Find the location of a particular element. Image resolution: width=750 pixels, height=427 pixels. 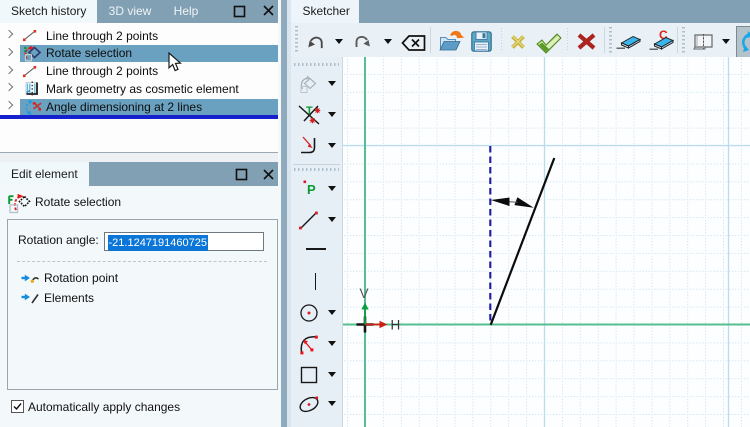

svg-text: T is located at coordinates (309, 111).